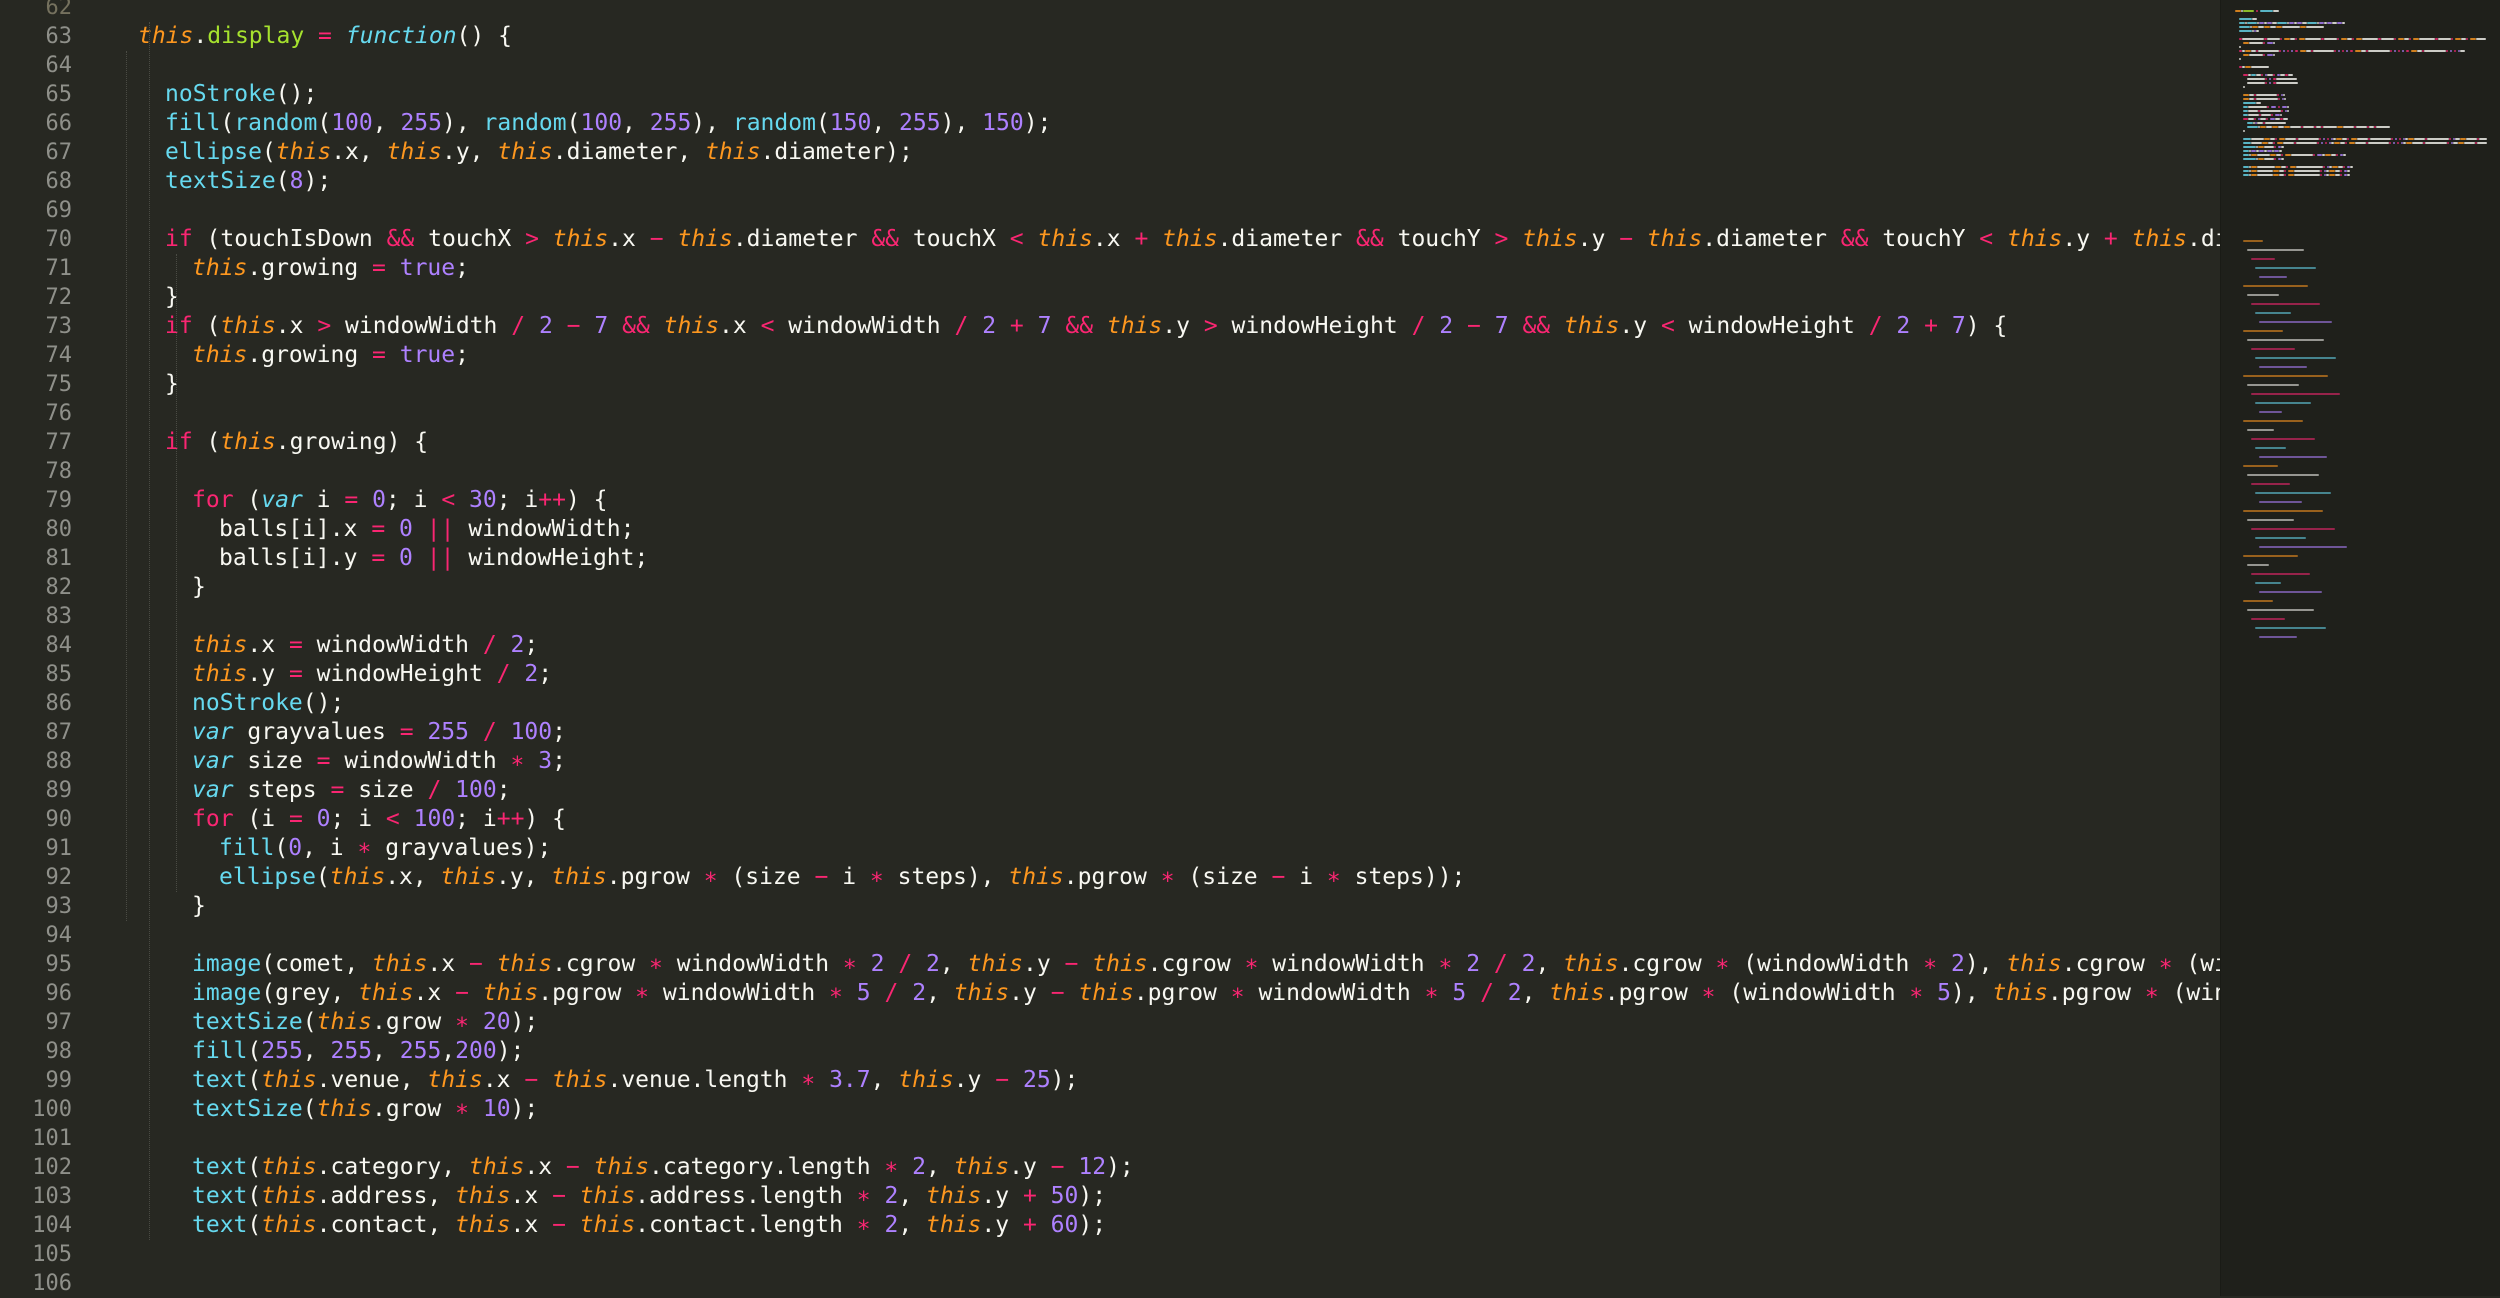 The image size is (2500, 1298). I want to click on code-token: −, so click(1057, 993).